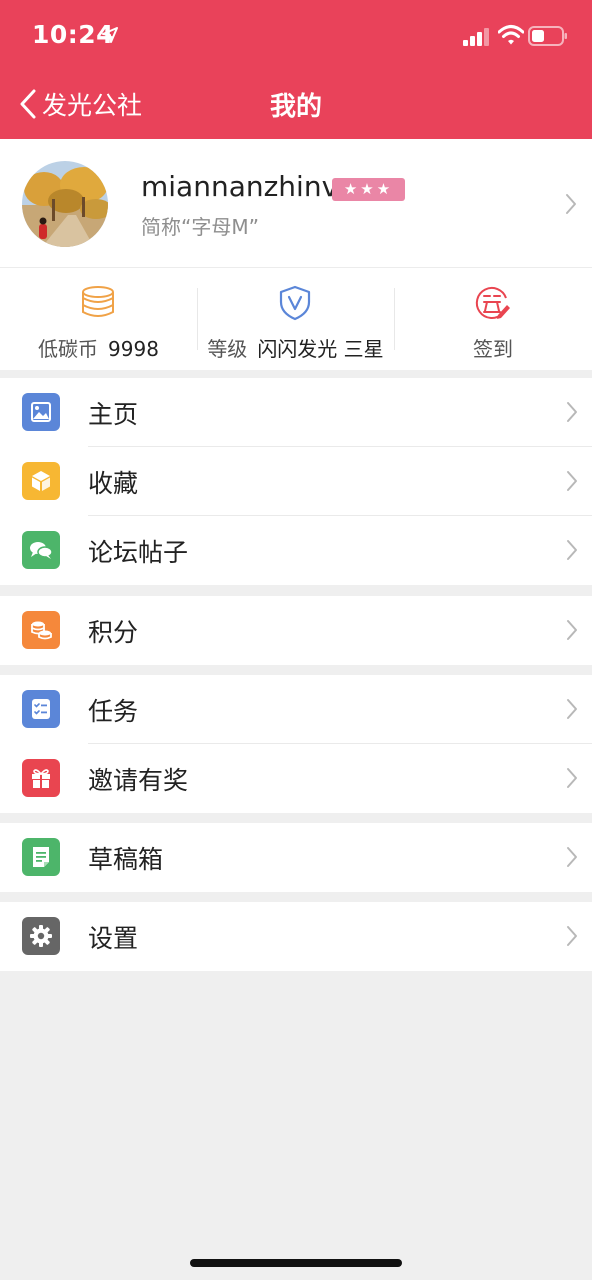  Describe the element at coordinates (98, 301) in the screenshot. I see `coins-stack-icon` at that location.